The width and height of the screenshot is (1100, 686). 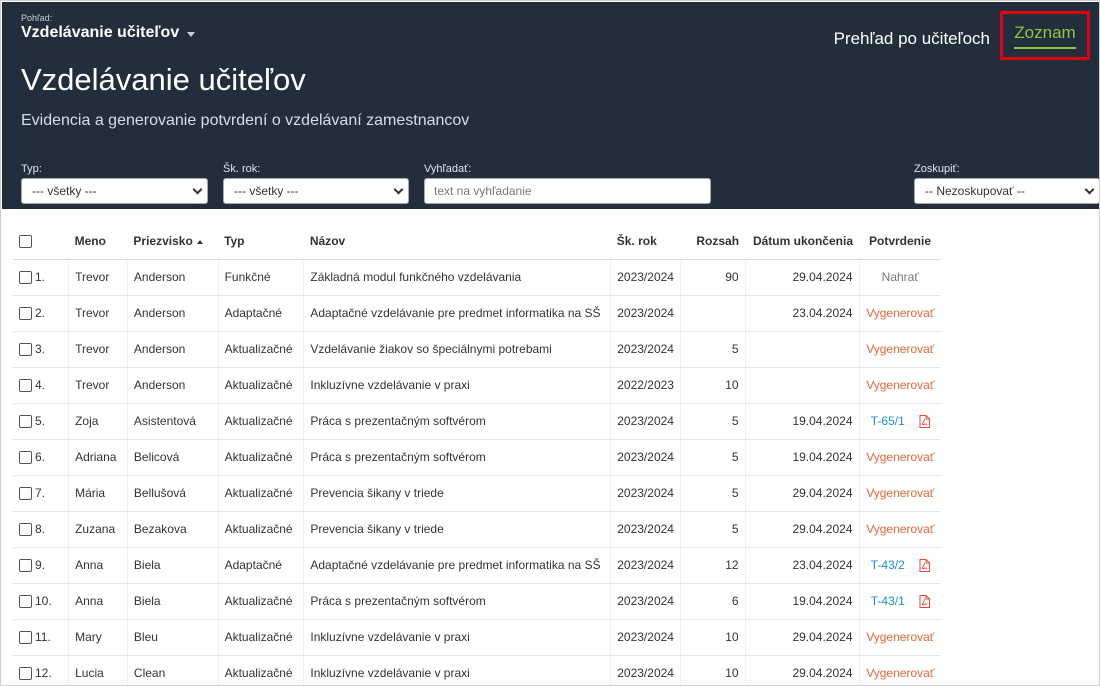 I want to click on cell-rozsah: 90, so click(x=713, y=277).